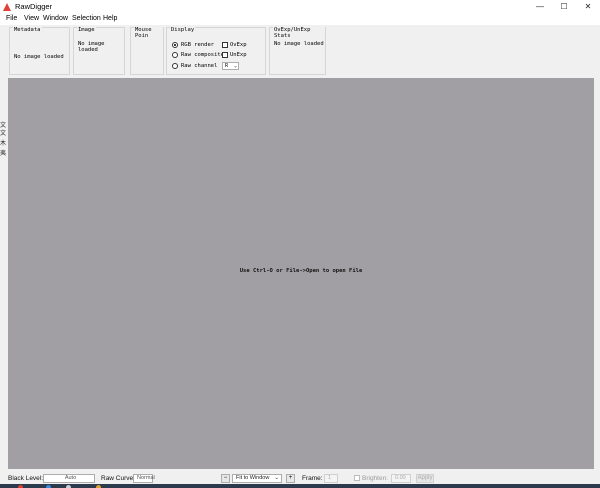  I want to click on edge-glyph: 文, so click(3, 133).